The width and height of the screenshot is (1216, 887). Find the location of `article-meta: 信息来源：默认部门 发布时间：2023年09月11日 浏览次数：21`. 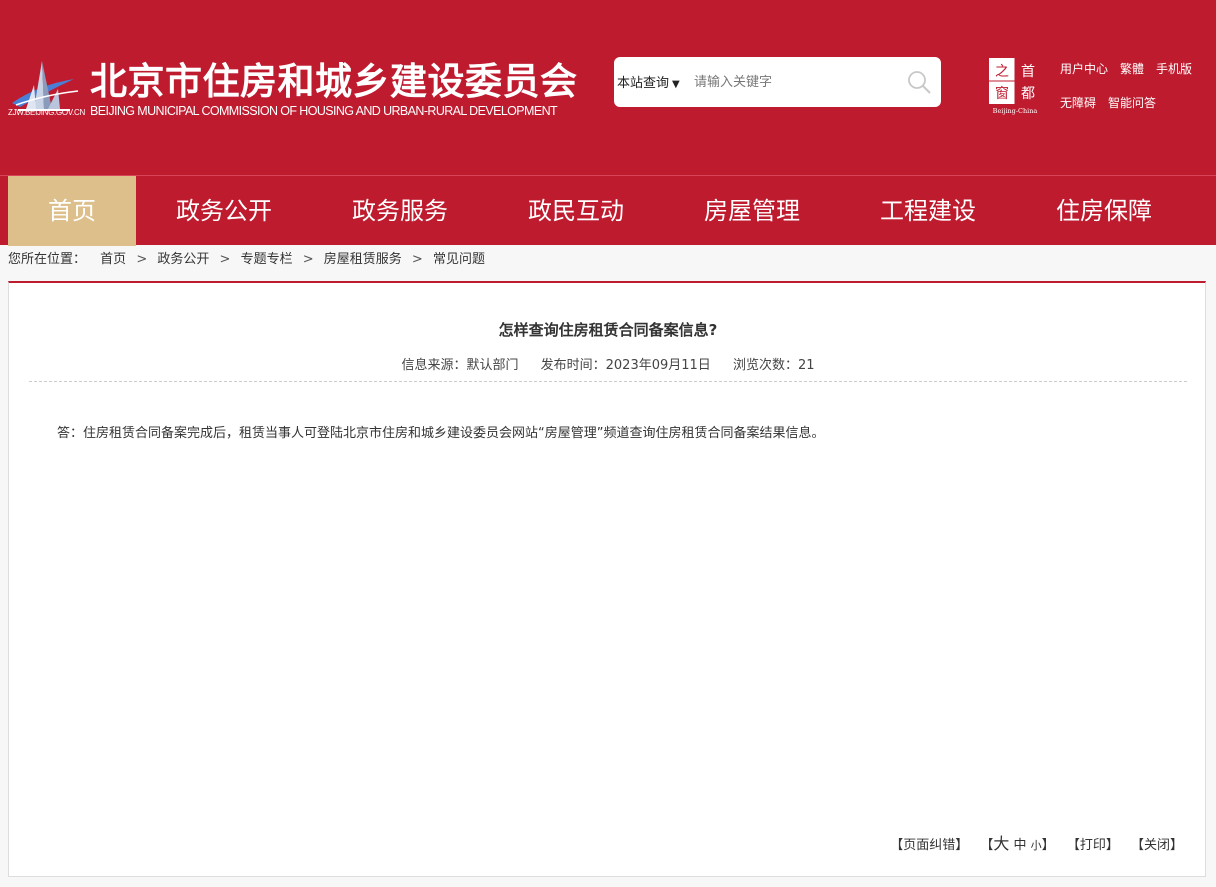

article-meta: 信息来源：默认部门 发布时间：2023年09月11日 浏览次数：21 is located at coordinates (608, 363).